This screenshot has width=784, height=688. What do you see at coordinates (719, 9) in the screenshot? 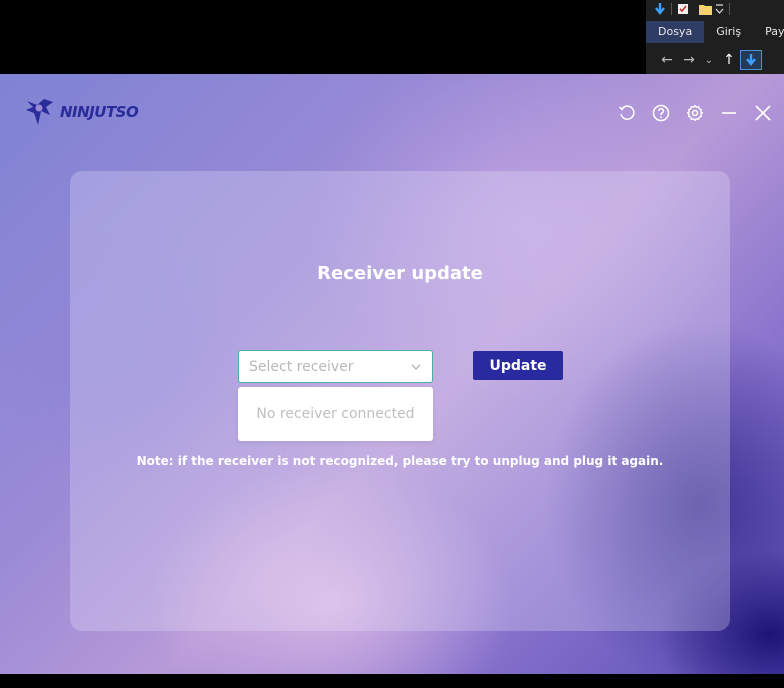
I see `customize-dropdown-icon` at bounding box center [719, 9].